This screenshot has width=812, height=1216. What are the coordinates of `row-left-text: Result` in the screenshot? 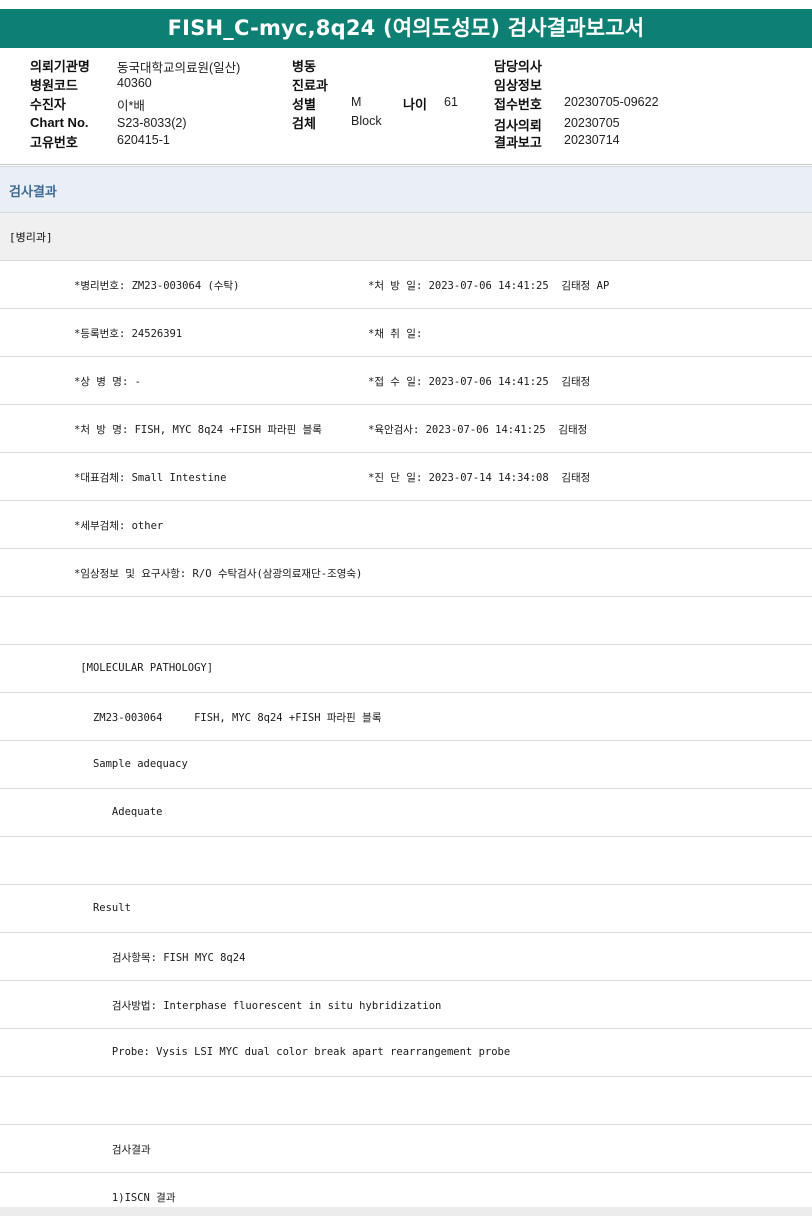 It's located at (102, 908).